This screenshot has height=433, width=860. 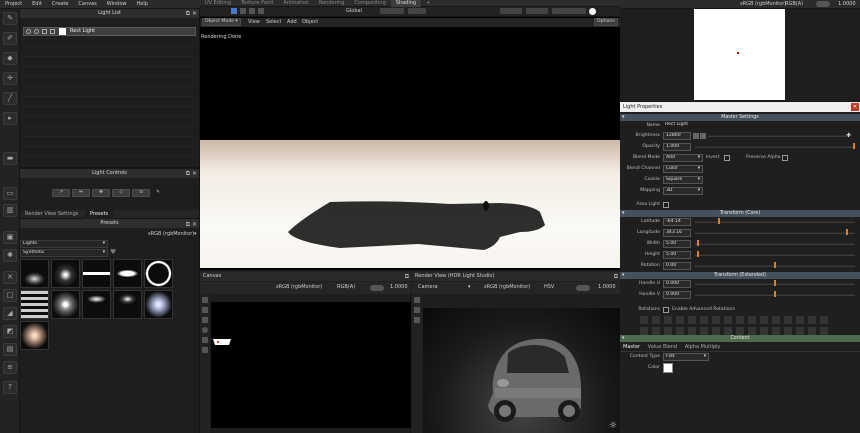 I want to click on section-master-settings: Master Settings ▾, so click(x=740, y=117).